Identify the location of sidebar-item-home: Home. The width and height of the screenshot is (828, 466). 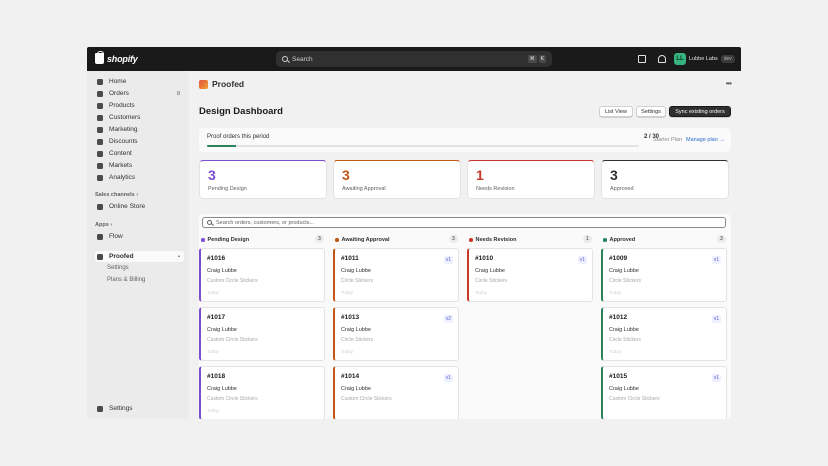
(139, 81).